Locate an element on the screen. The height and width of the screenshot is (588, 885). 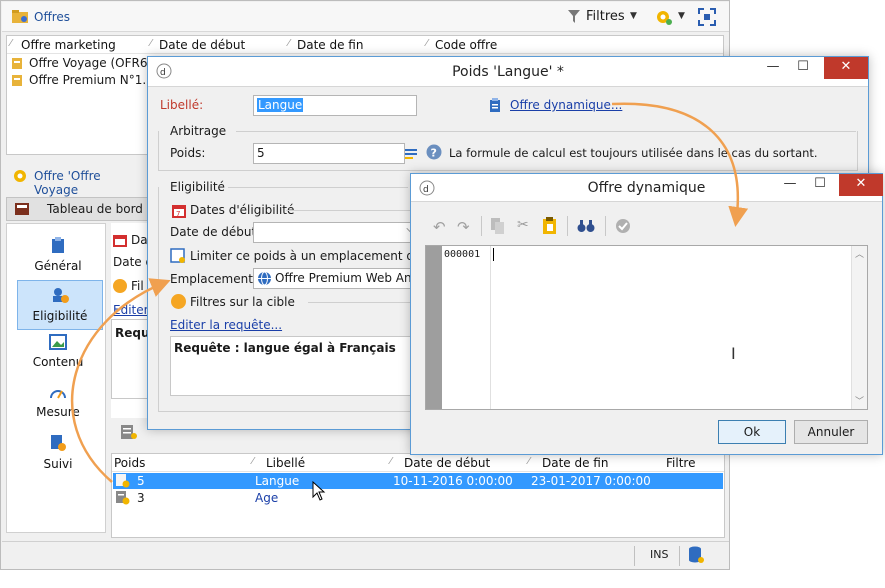
filtres-label: Filtres sur la cible is located at coordinates (242, 302).